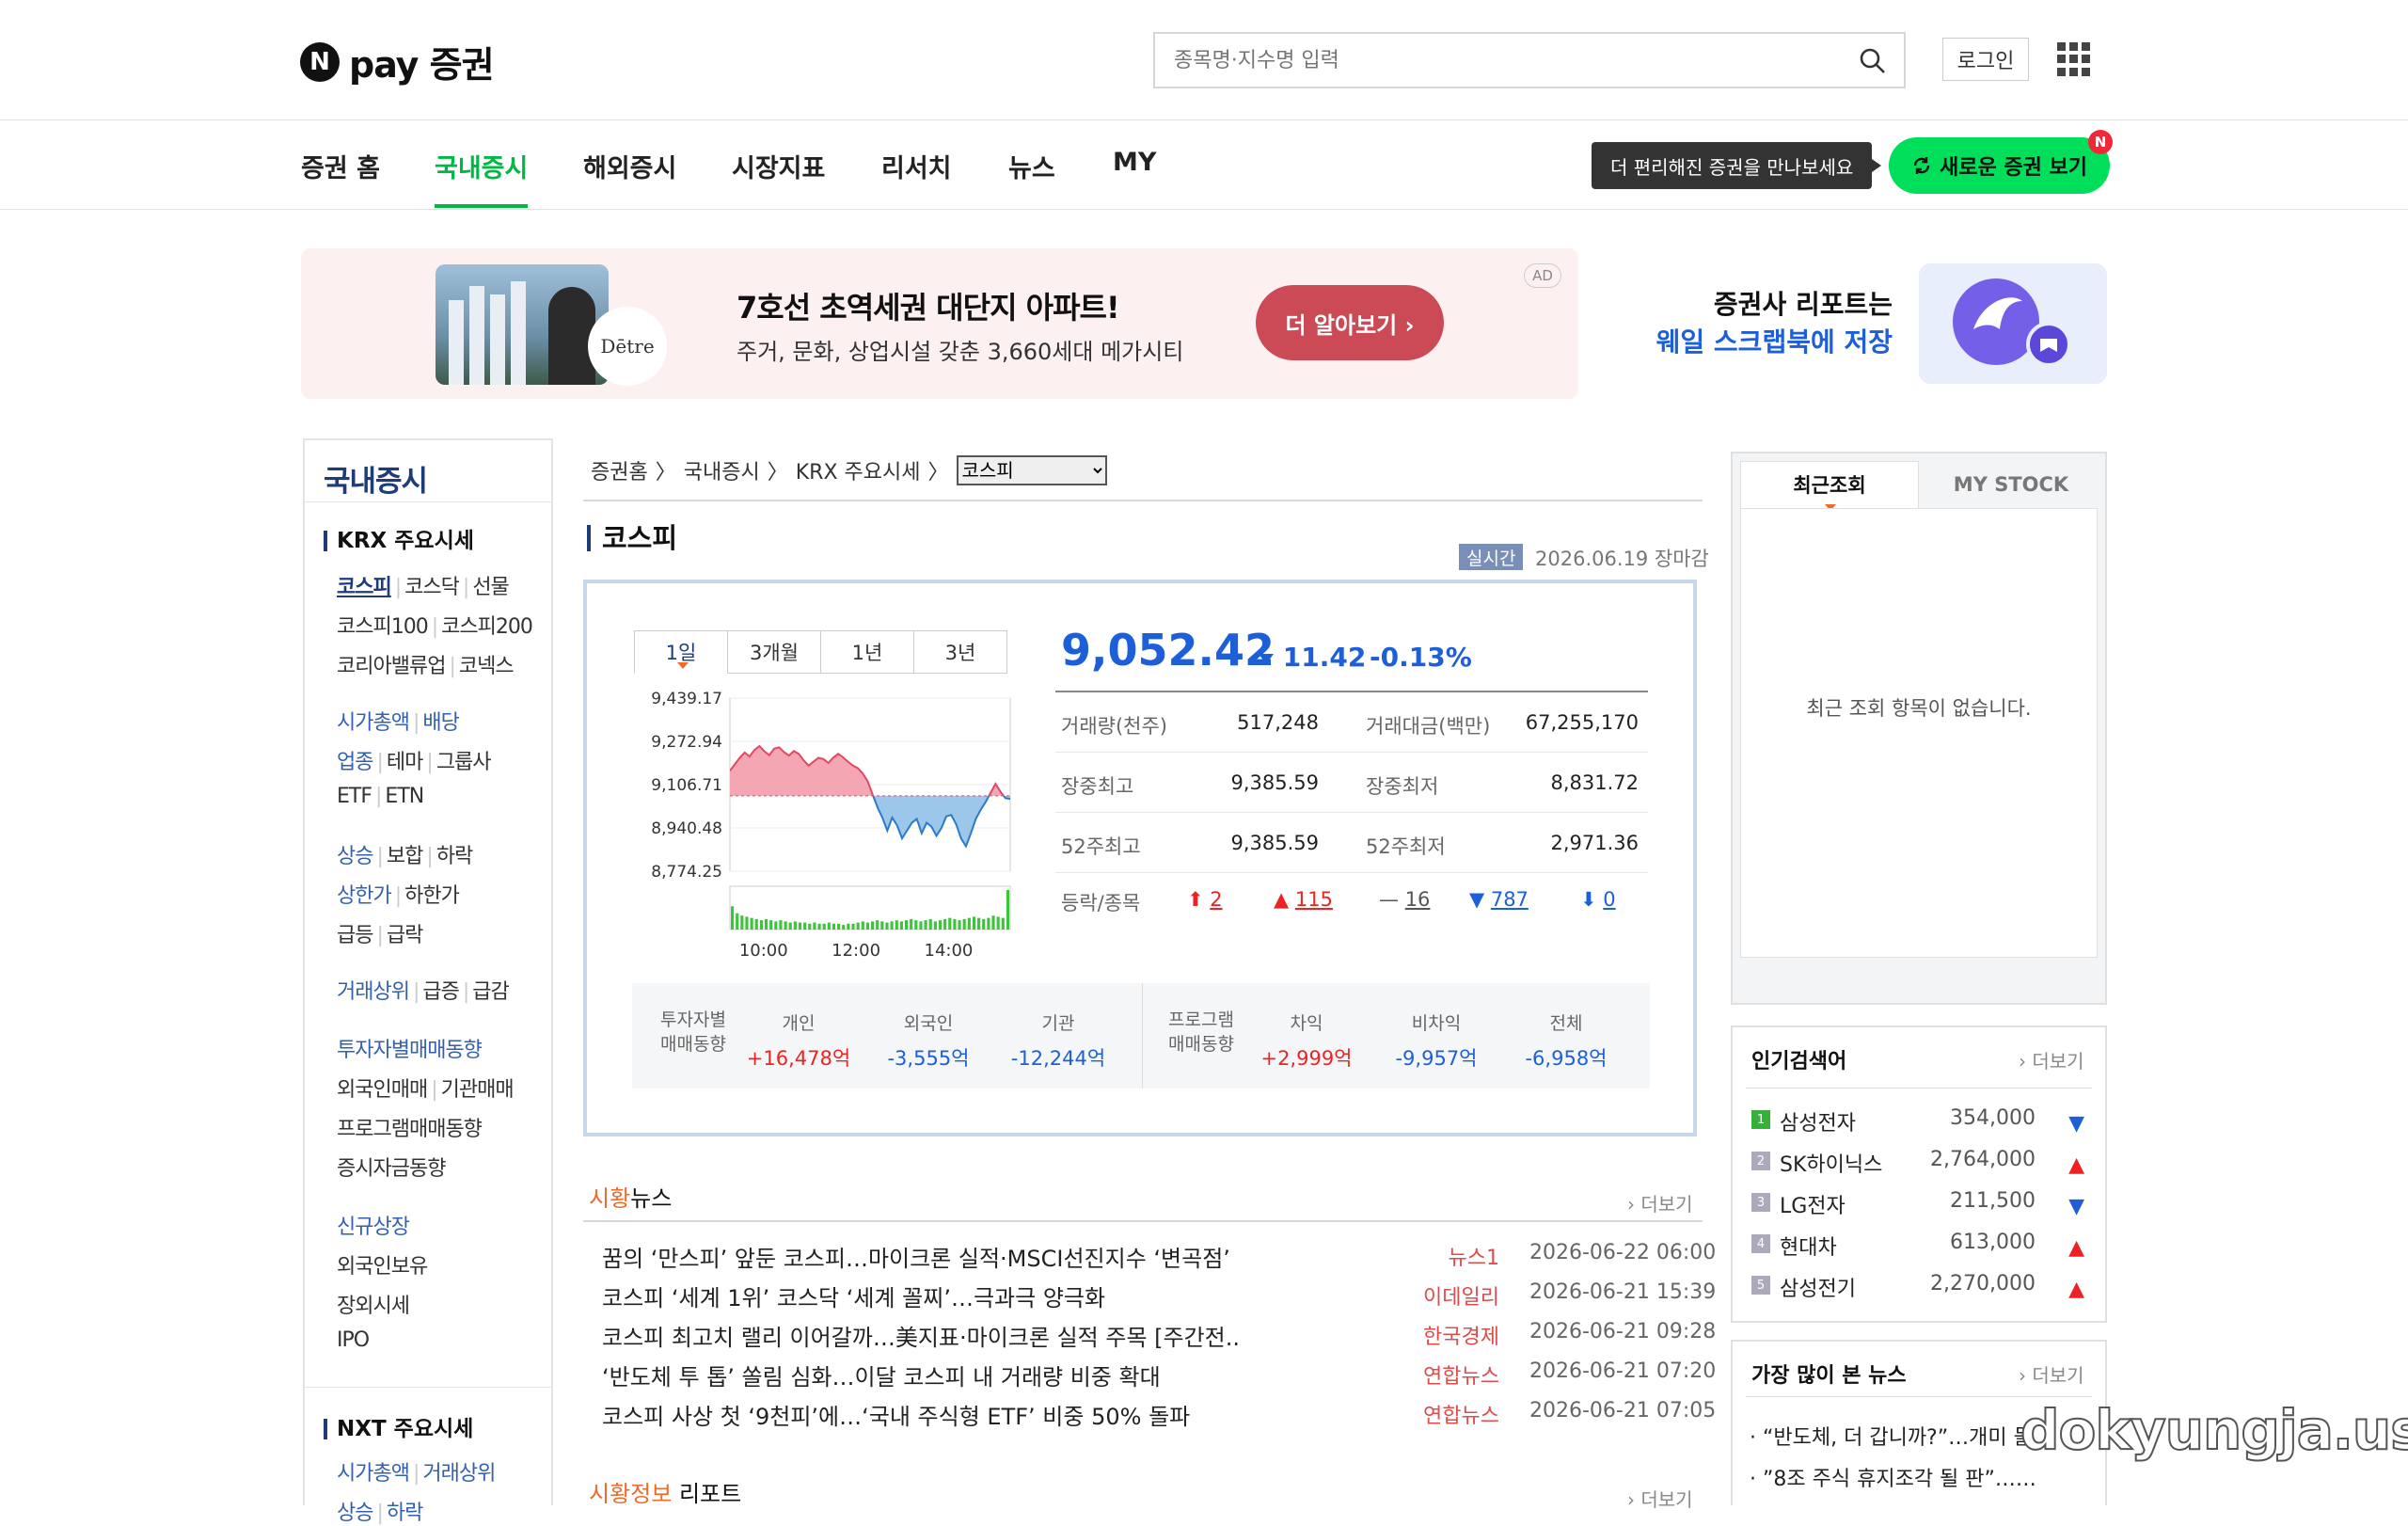  I want to click on lnb-section-krx: KRX 주요시세, so click(399, 542).